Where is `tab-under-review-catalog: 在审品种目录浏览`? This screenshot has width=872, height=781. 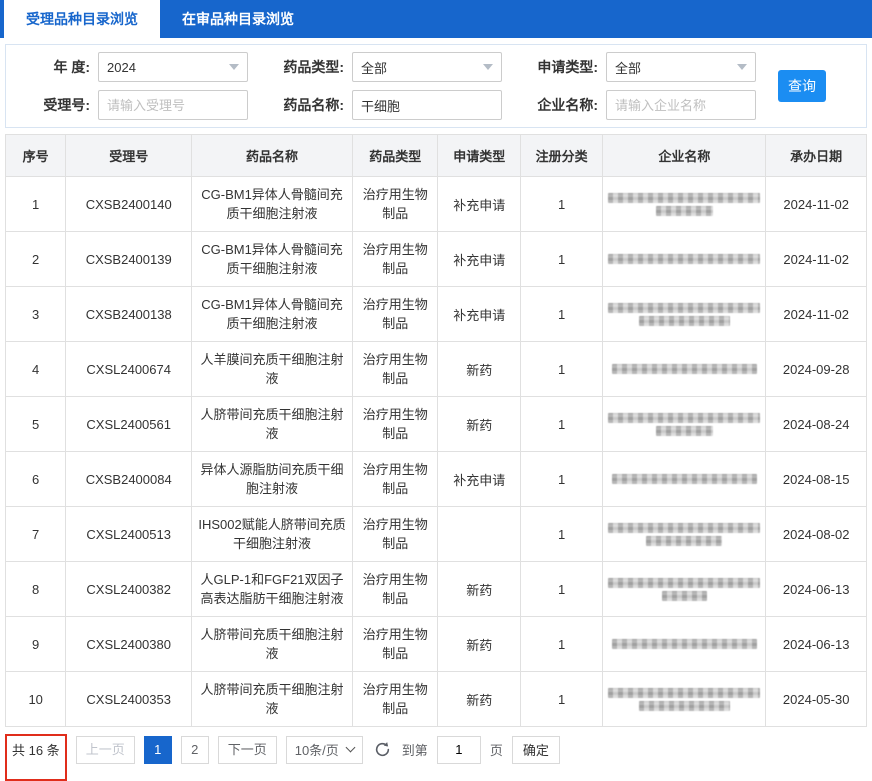 tab-under-review-catalog: 在审品种目录浏览 is located at coordinates (238, 19).